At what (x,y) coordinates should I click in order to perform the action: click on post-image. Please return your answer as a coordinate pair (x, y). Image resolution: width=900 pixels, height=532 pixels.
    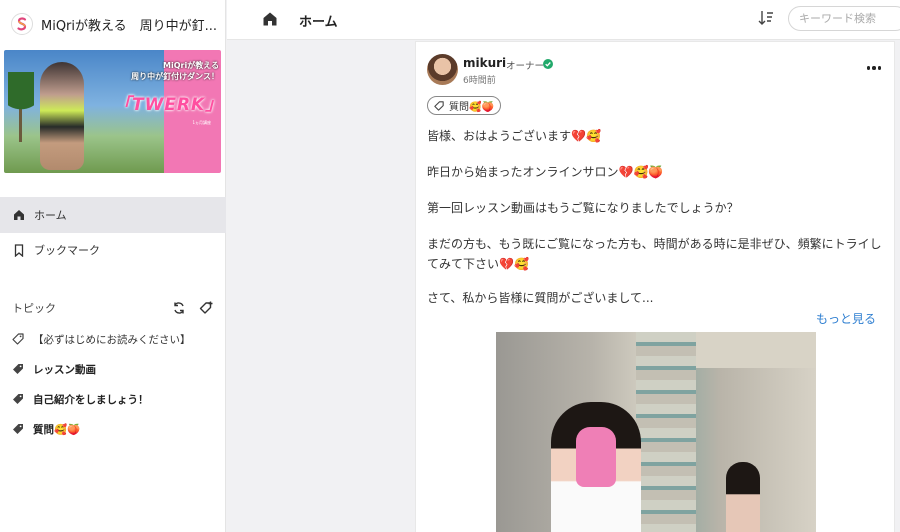
    Looking at the image, I should click on (656, 432).